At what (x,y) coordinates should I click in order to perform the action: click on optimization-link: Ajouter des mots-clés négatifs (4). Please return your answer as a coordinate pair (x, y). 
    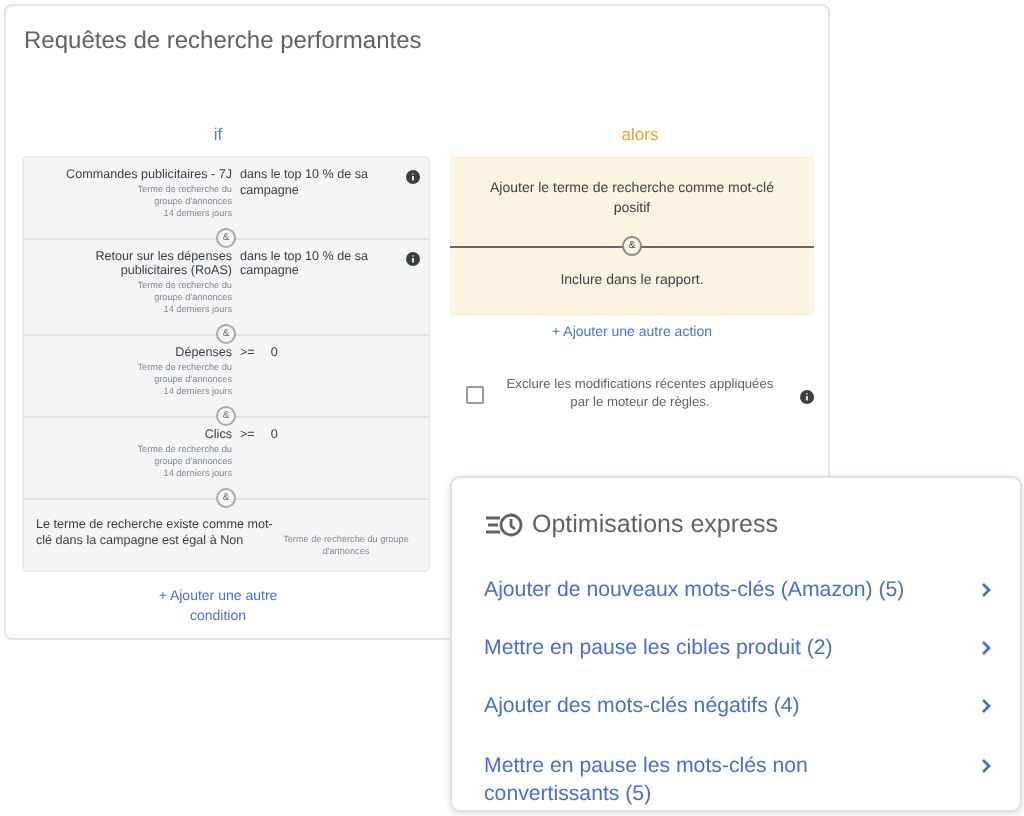
    Looking at the image, I should click on (738, 707).